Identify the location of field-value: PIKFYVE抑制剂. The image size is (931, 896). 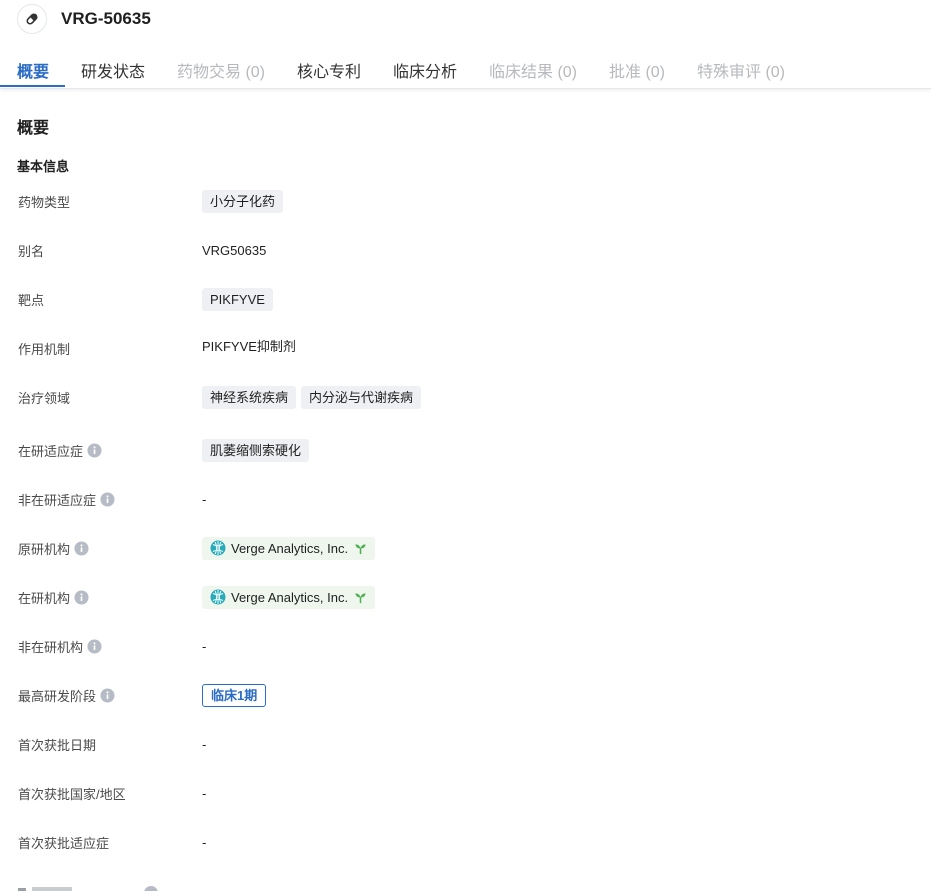
(249, 346).